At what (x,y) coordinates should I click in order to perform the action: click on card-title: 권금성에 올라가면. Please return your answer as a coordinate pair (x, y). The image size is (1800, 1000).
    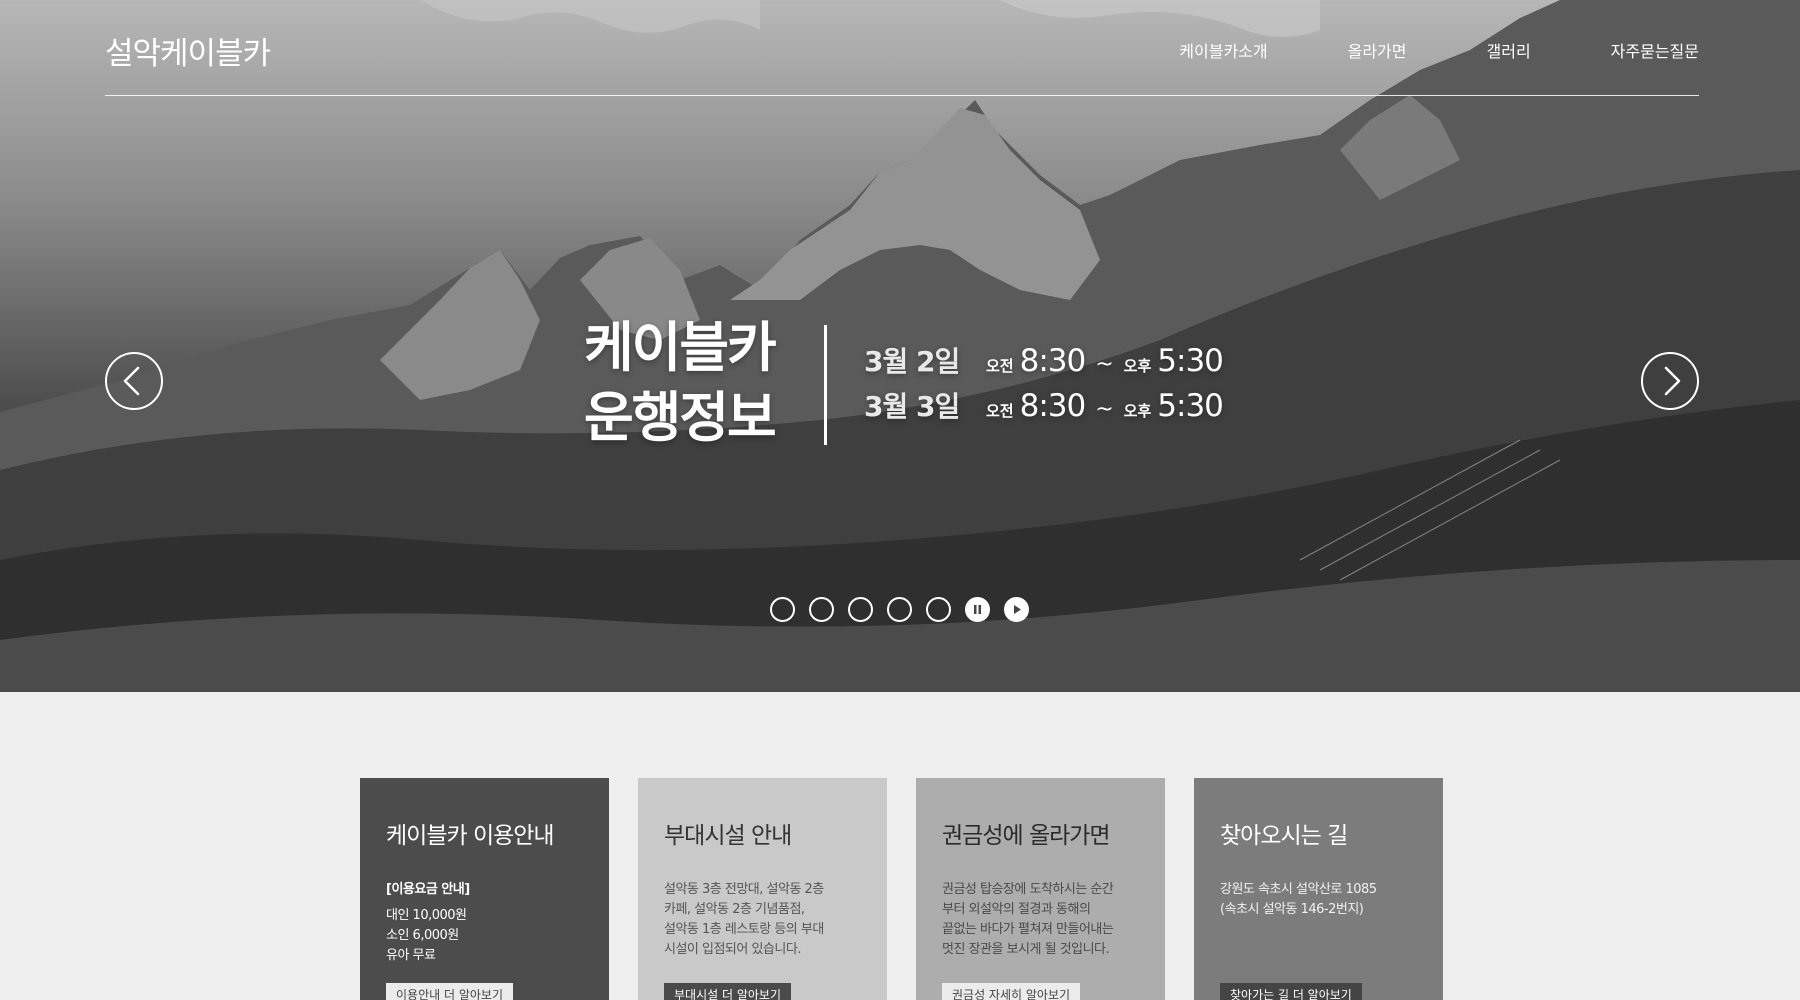
    Looking at the image, I should click on (1026, 836).